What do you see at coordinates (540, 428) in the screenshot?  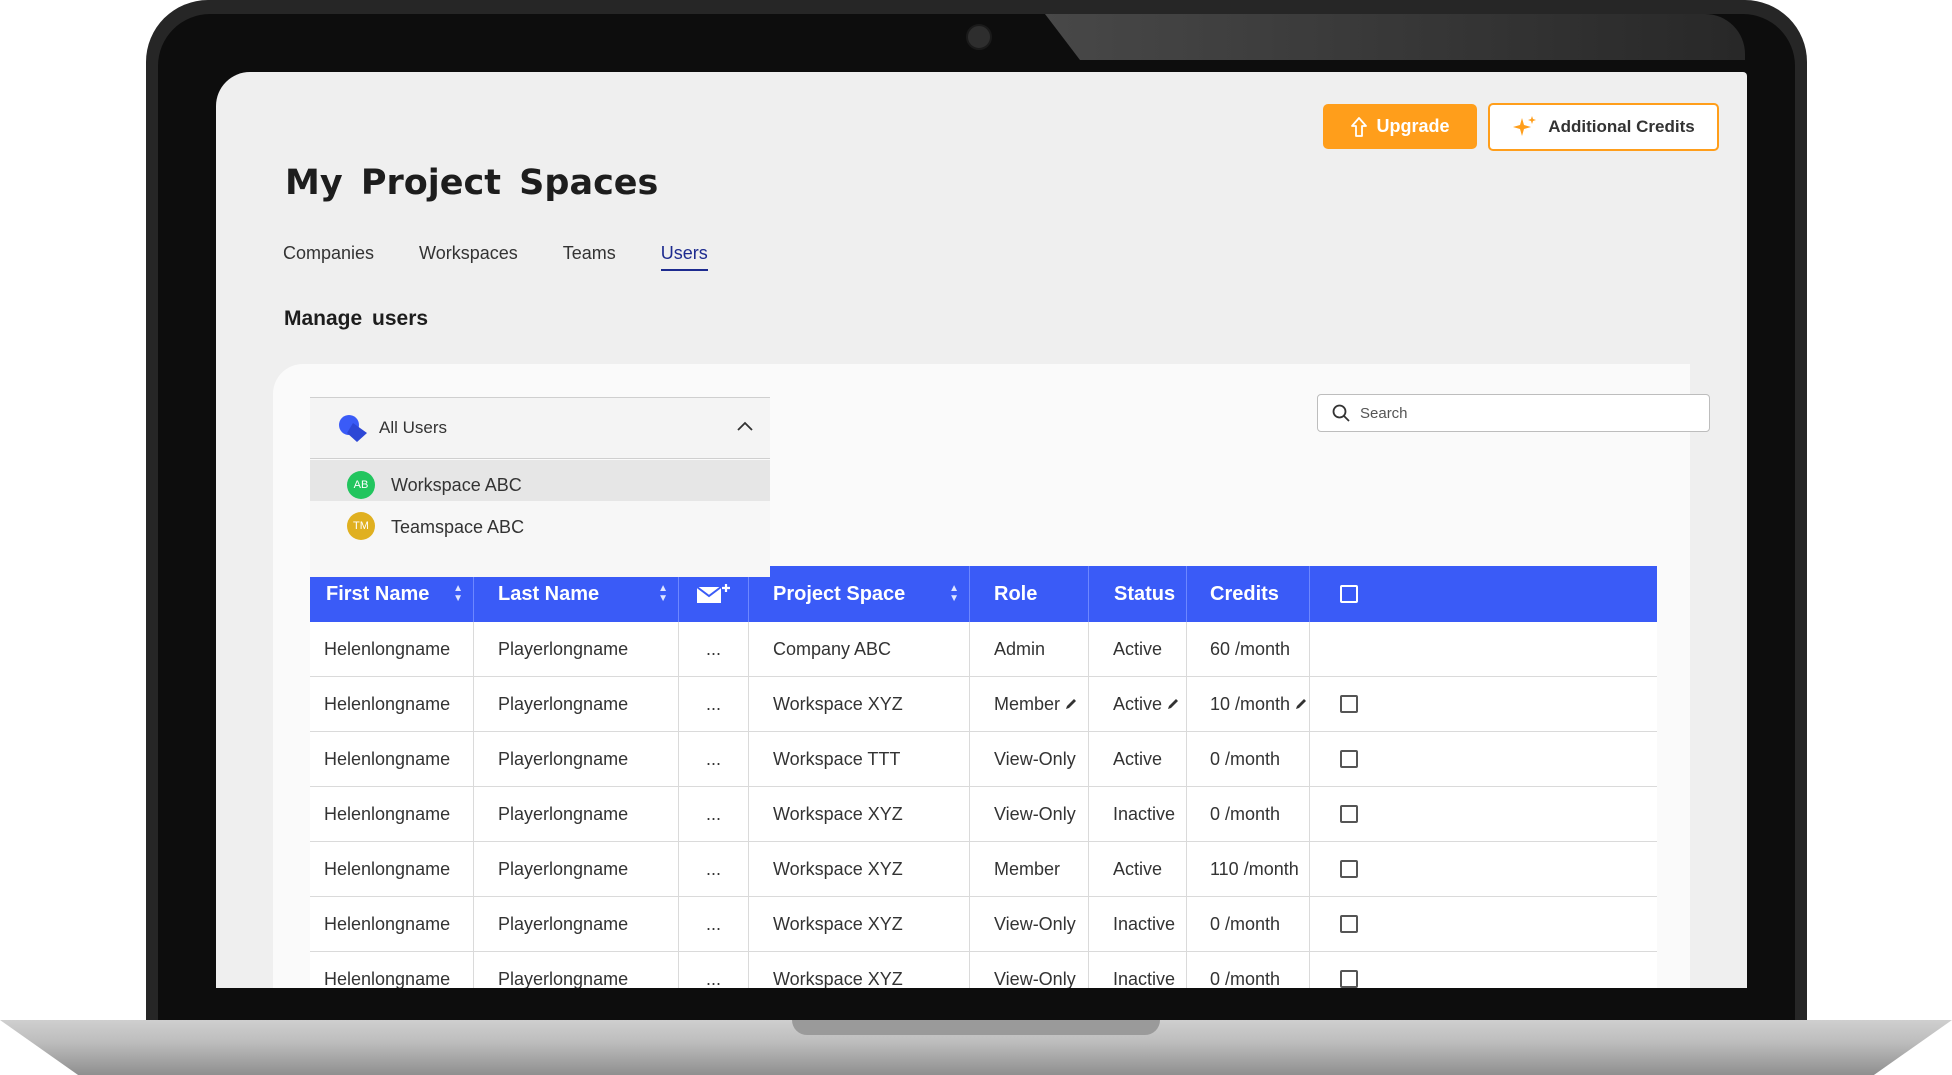 I see `dropdown-header: All Users` at bounding box center [540, 428].